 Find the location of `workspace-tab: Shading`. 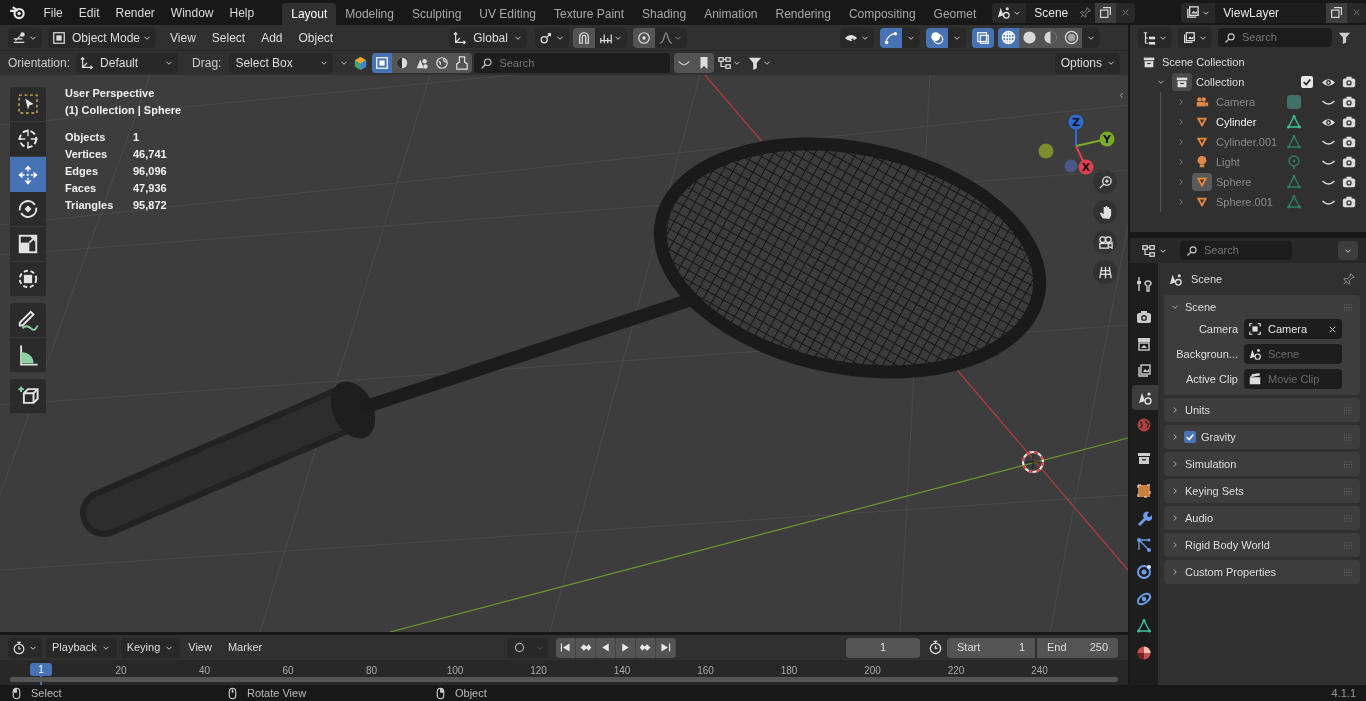

workspace-tab: Shading is located at coordinates (664, 14).